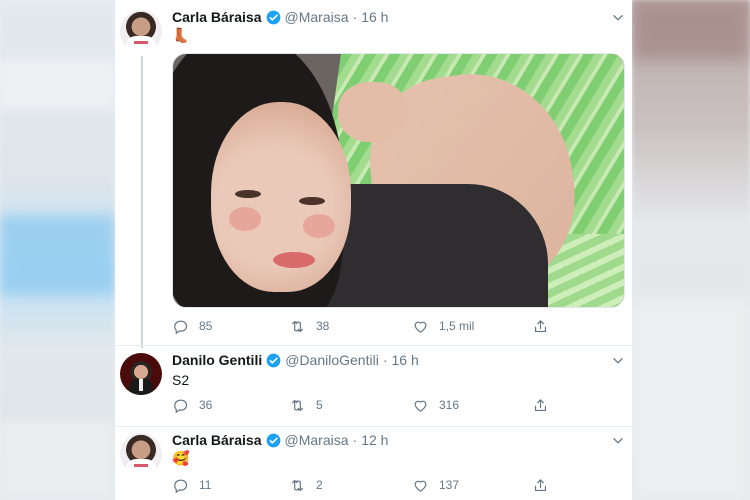 Image resolution: width=750 pixels, height=500 pixels. I want to click on tweet-header: Carla Báraisa @Maraisa · 12 h, so click(280, 440).